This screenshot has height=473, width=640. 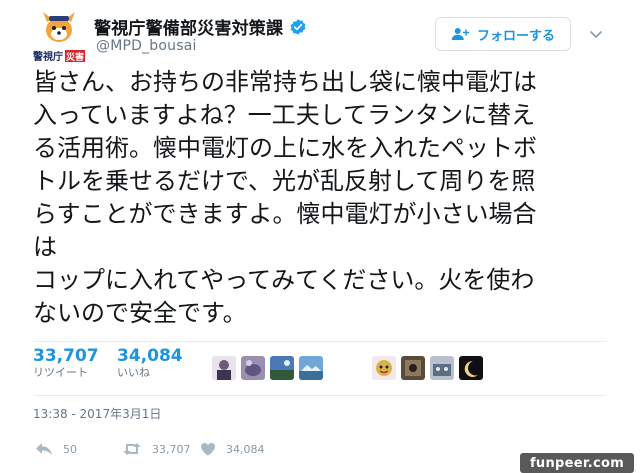 What do you see at coordinates (44, 449) in the screenshot?
I see `reply-icon` at bounding box center [44, 449].